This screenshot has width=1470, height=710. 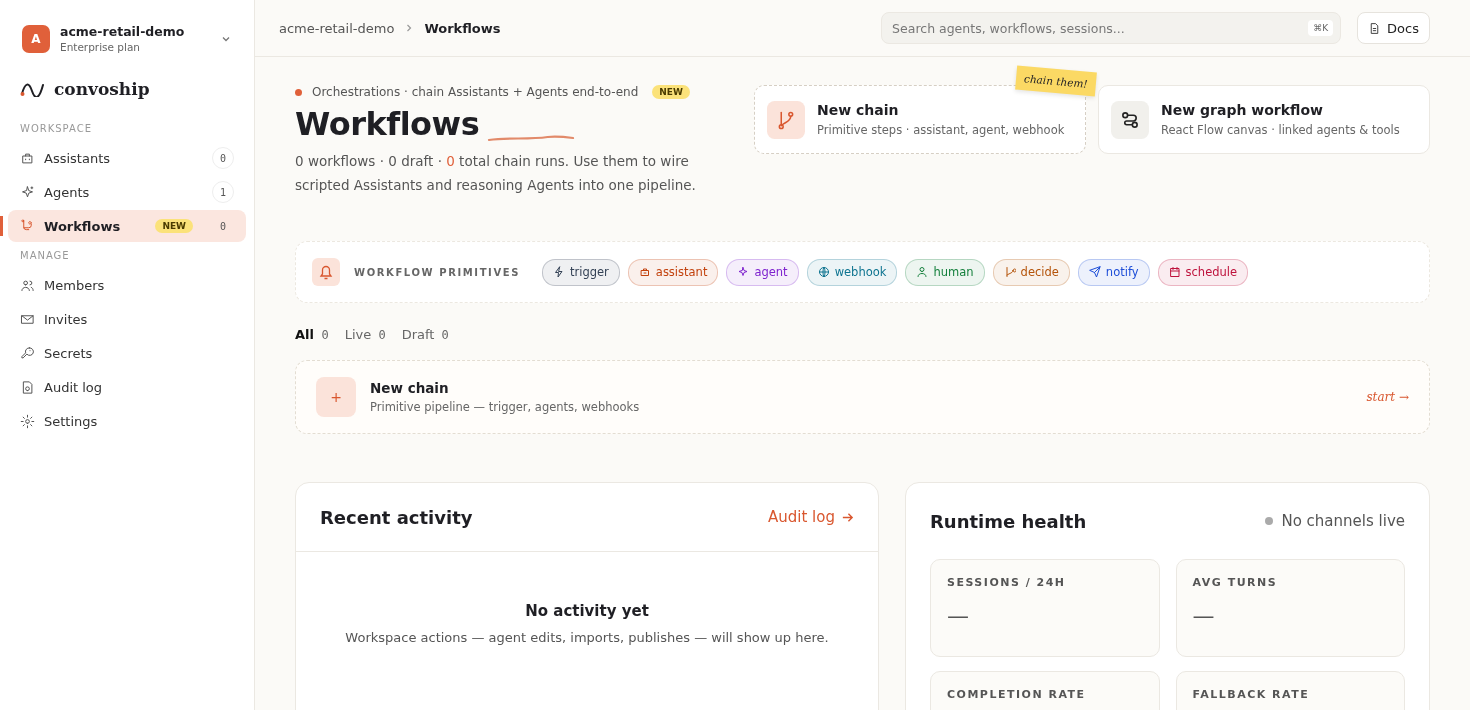 I want to click on nav-label: Members, so click(x=75, y=285).